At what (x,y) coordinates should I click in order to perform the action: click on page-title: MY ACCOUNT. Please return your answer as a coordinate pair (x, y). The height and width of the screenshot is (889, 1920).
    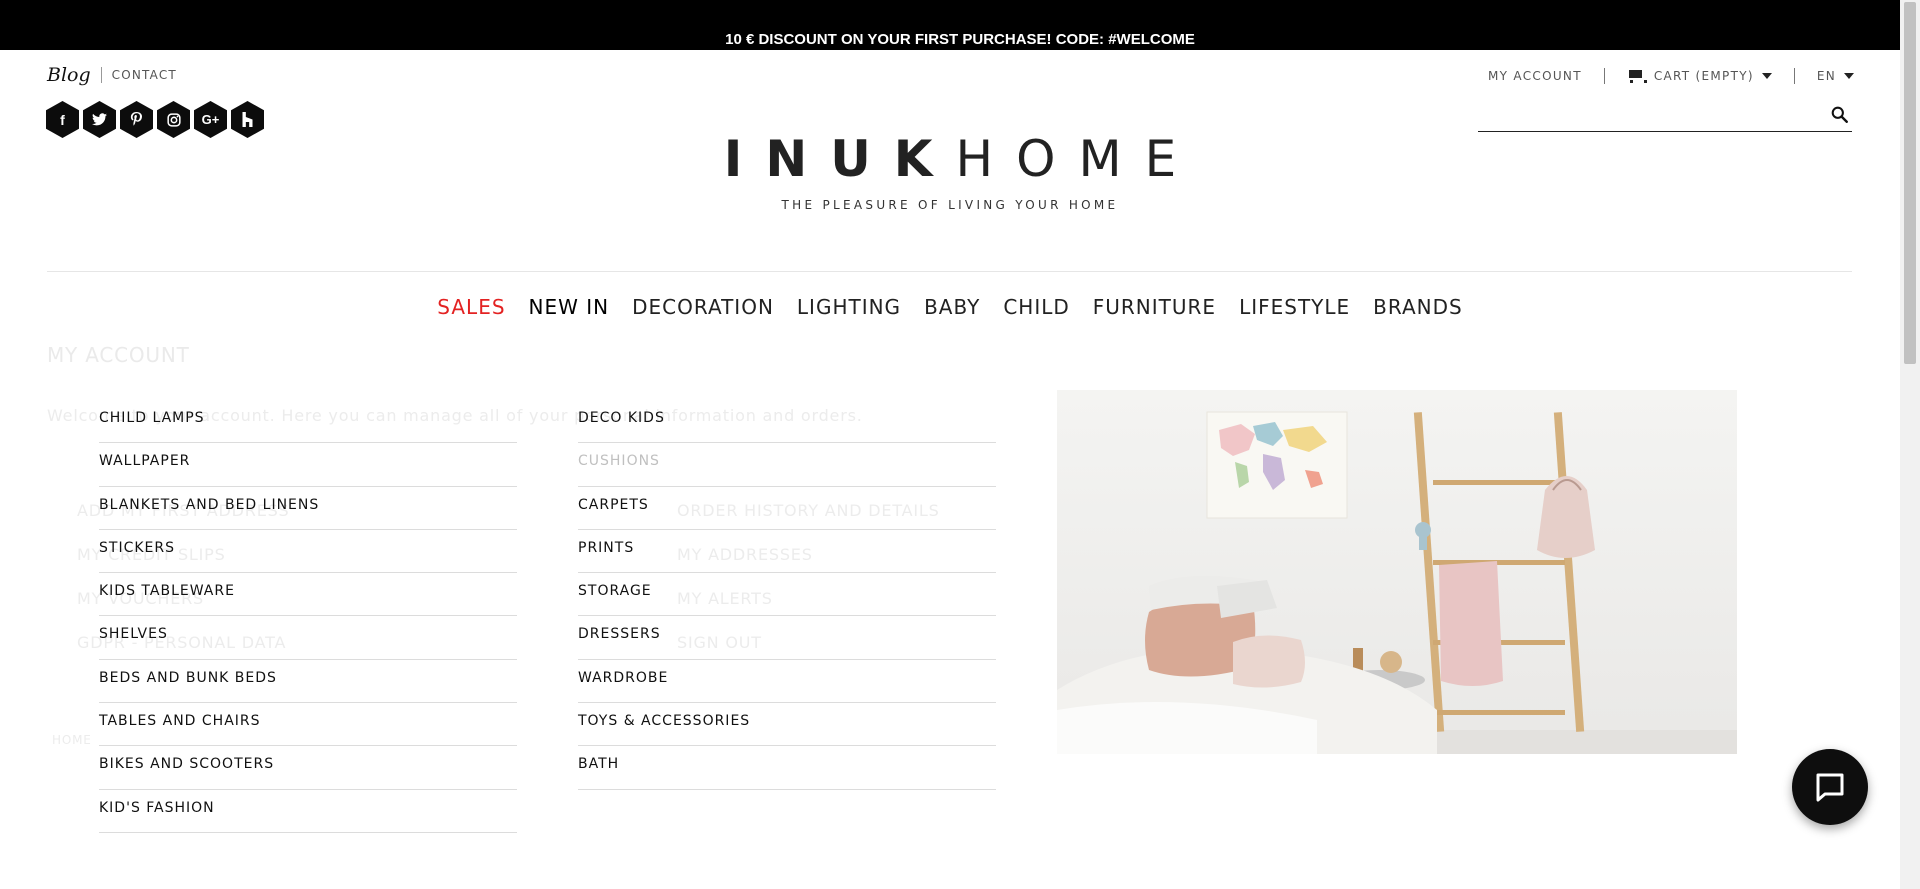
    Looking at the image, I should click on (118, 355).